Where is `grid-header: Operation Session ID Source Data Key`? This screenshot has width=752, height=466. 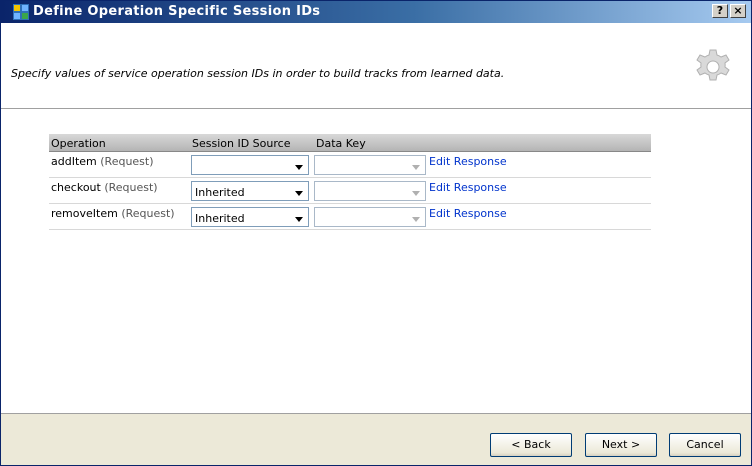 grid-header: Operation Session ID Source Data Key is located at coordinates (350, 143).